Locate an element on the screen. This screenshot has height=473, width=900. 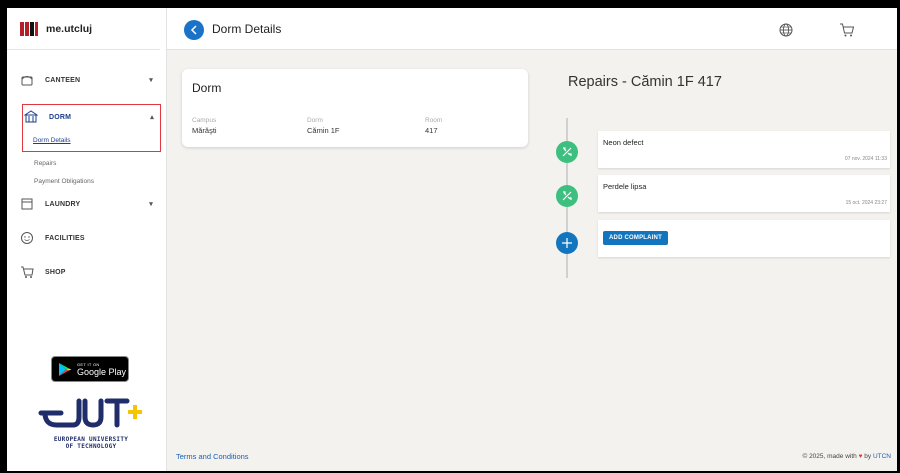
field-value: Mărăşti is located at coordinates (204, 130).